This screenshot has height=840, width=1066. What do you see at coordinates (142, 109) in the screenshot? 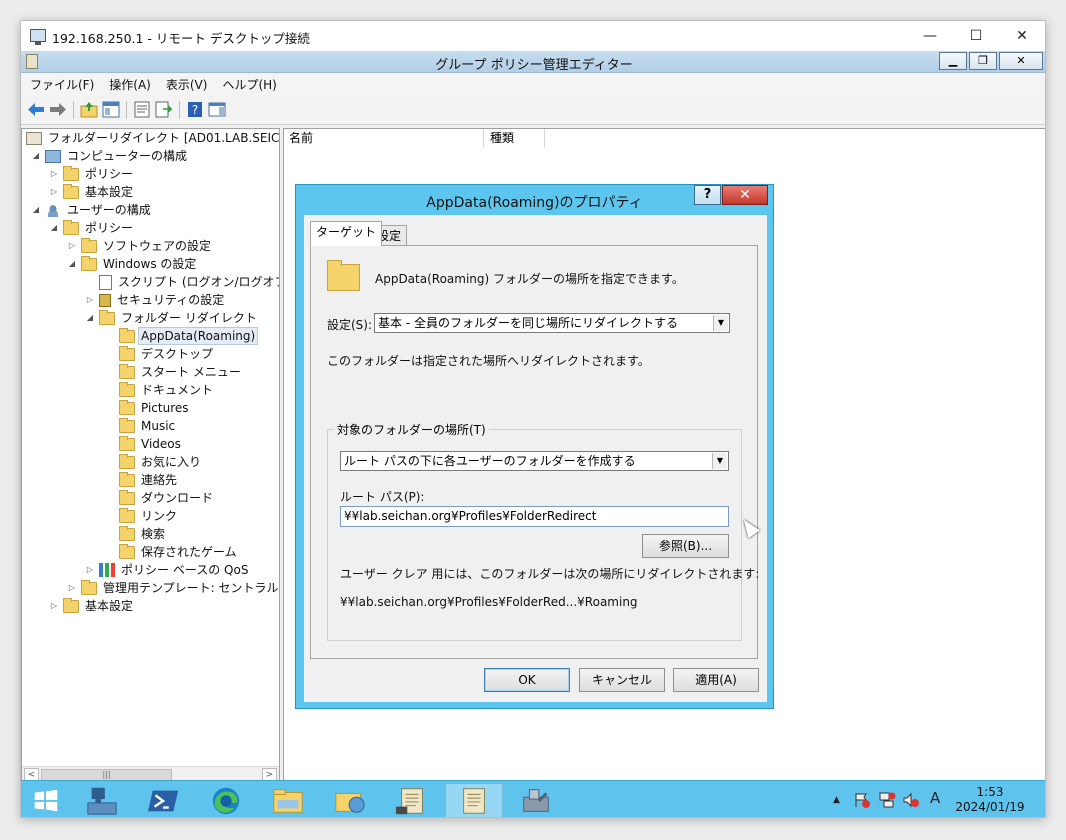
I see `properties-icon` at bounding box center [142, 109].